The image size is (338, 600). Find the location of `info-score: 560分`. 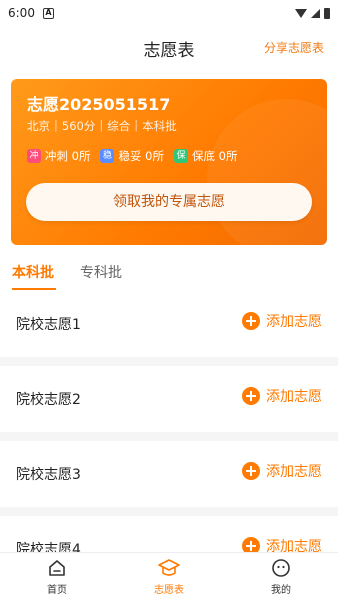

info-score: 560分 is located at coordinates (78, 126).